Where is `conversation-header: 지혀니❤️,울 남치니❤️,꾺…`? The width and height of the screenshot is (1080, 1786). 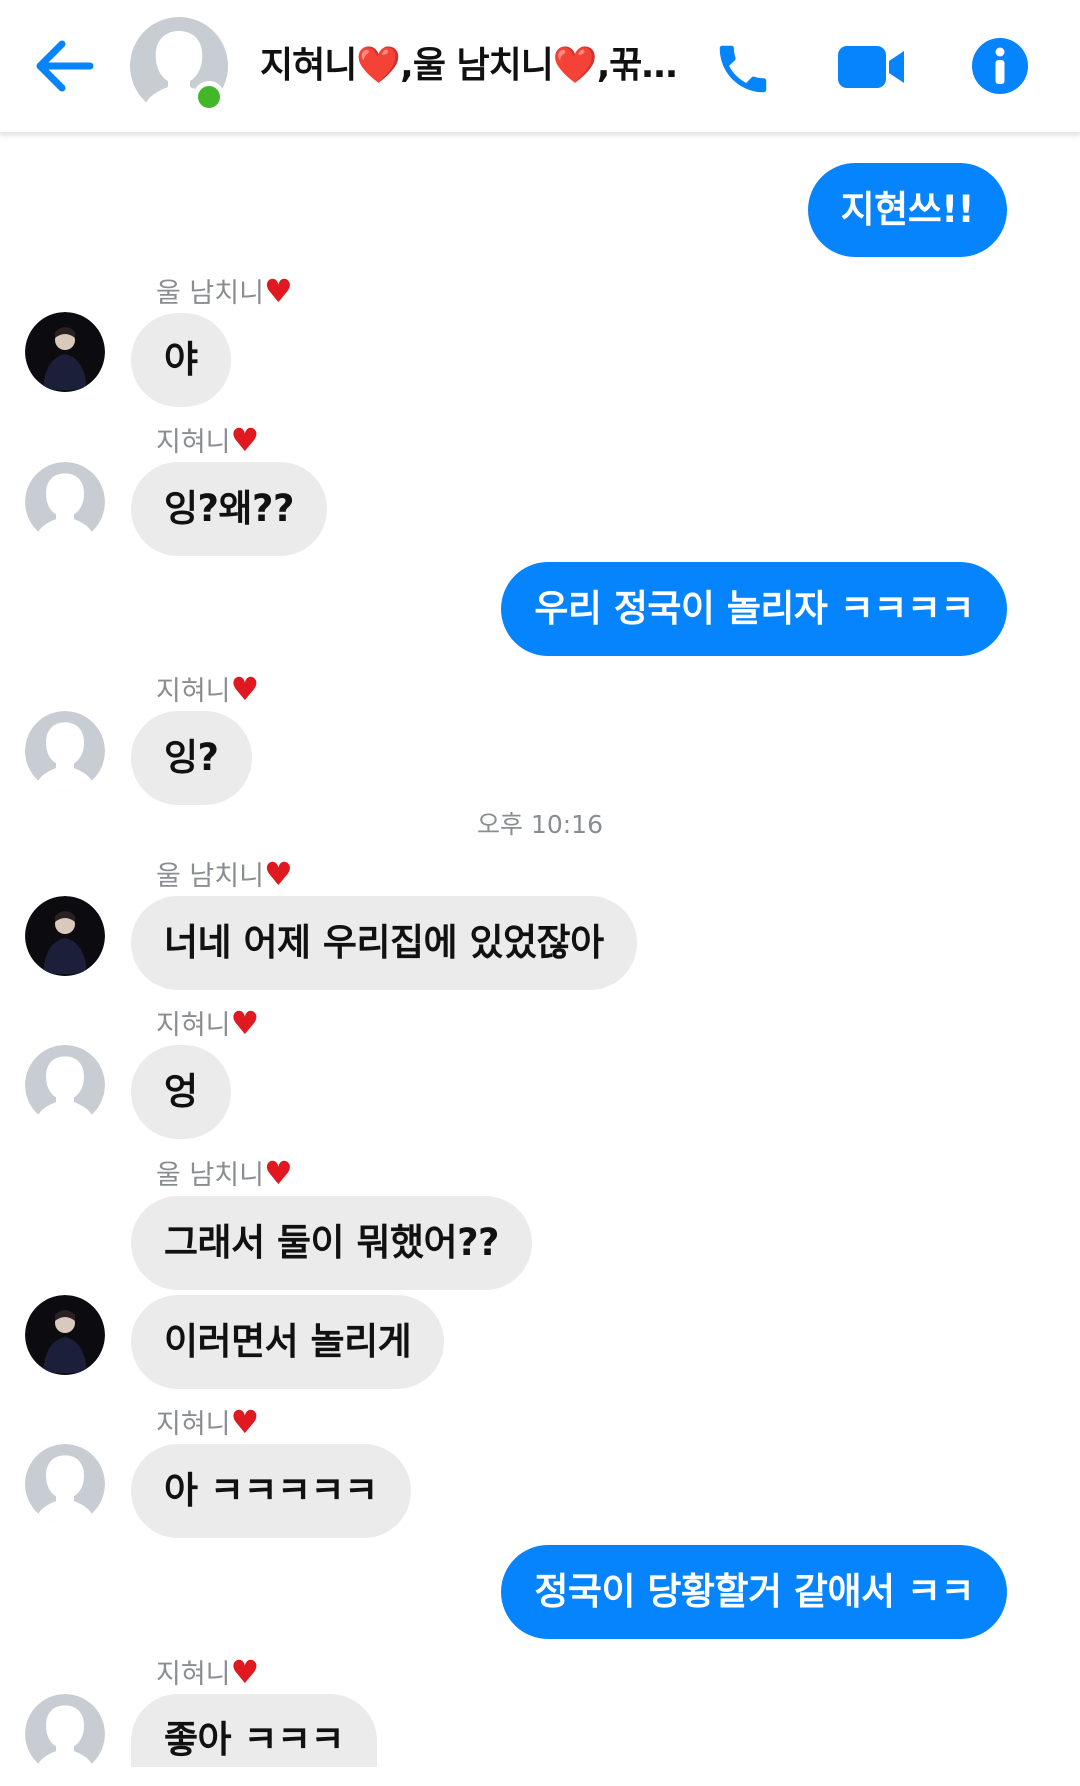
conversation-header: 지혀니❤️,울 남치니❤️,꾺… is located at coordinates (540, 66).